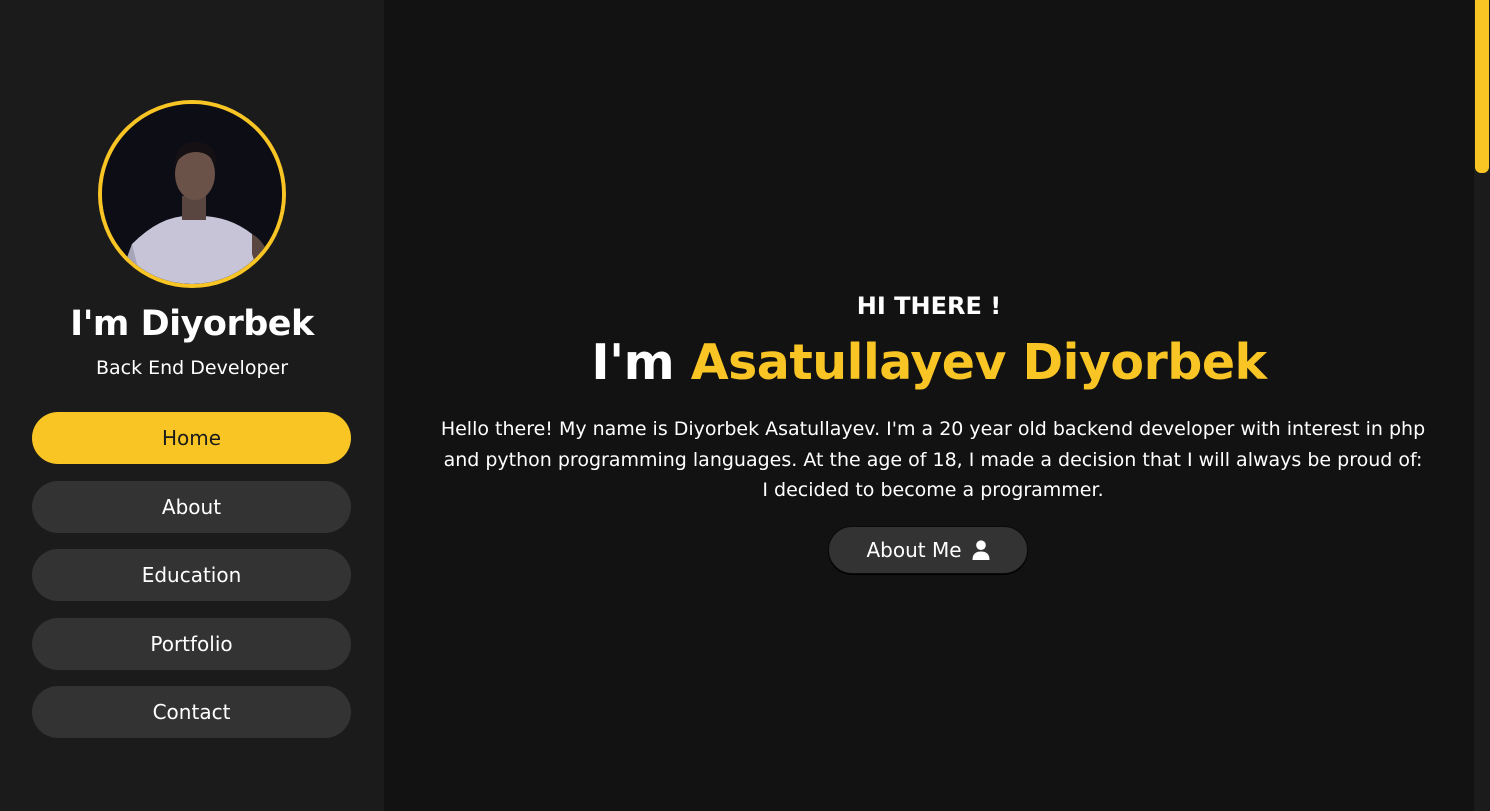 This screenshot has width=1490, height=811. What do you see at coordinates (191, 575) in the screenshot?
I see `nav-item-education: Education` at bounding box center [191, 575].